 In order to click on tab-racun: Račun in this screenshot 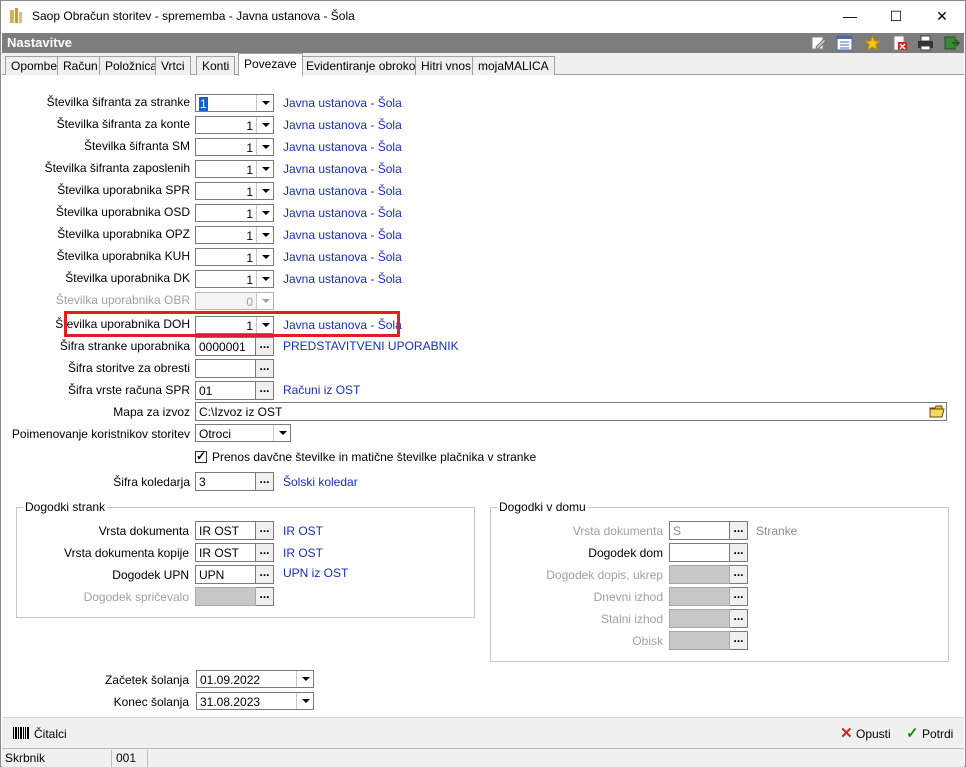, I will do `click(80, 65)`.